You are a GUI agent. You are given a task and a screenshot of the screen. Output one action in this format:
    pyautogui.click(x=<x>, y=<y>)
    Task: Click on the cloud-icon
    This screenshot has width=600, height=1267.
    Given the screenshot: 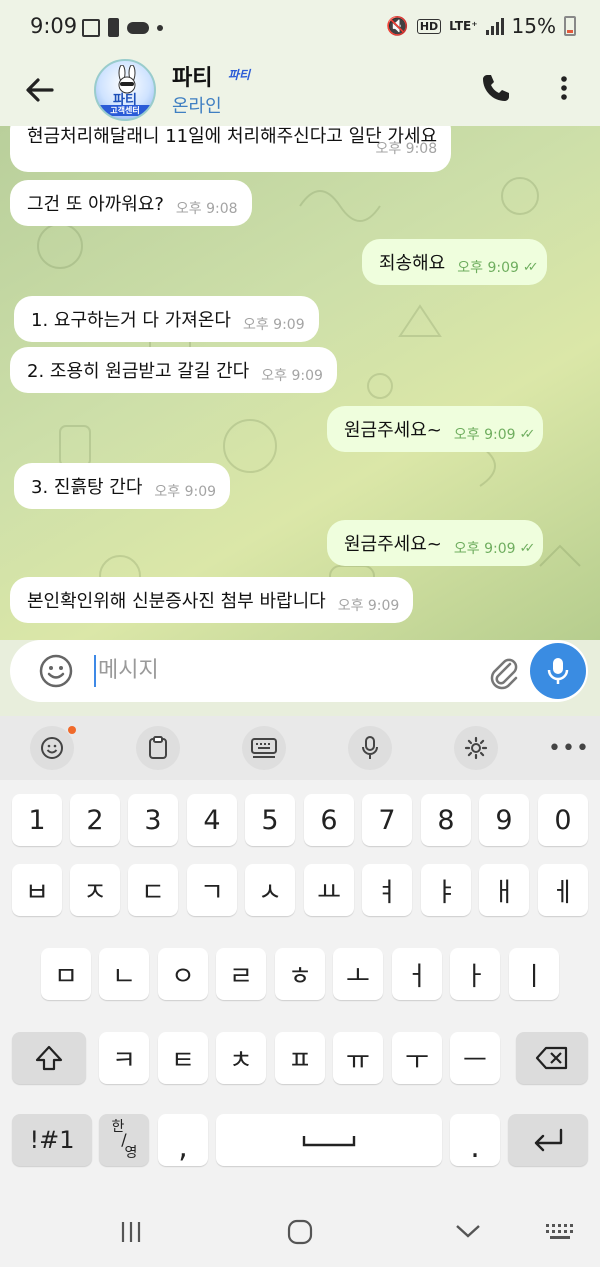 What is the action you would take?
    pyautogui.click(x=138, y=27)
    